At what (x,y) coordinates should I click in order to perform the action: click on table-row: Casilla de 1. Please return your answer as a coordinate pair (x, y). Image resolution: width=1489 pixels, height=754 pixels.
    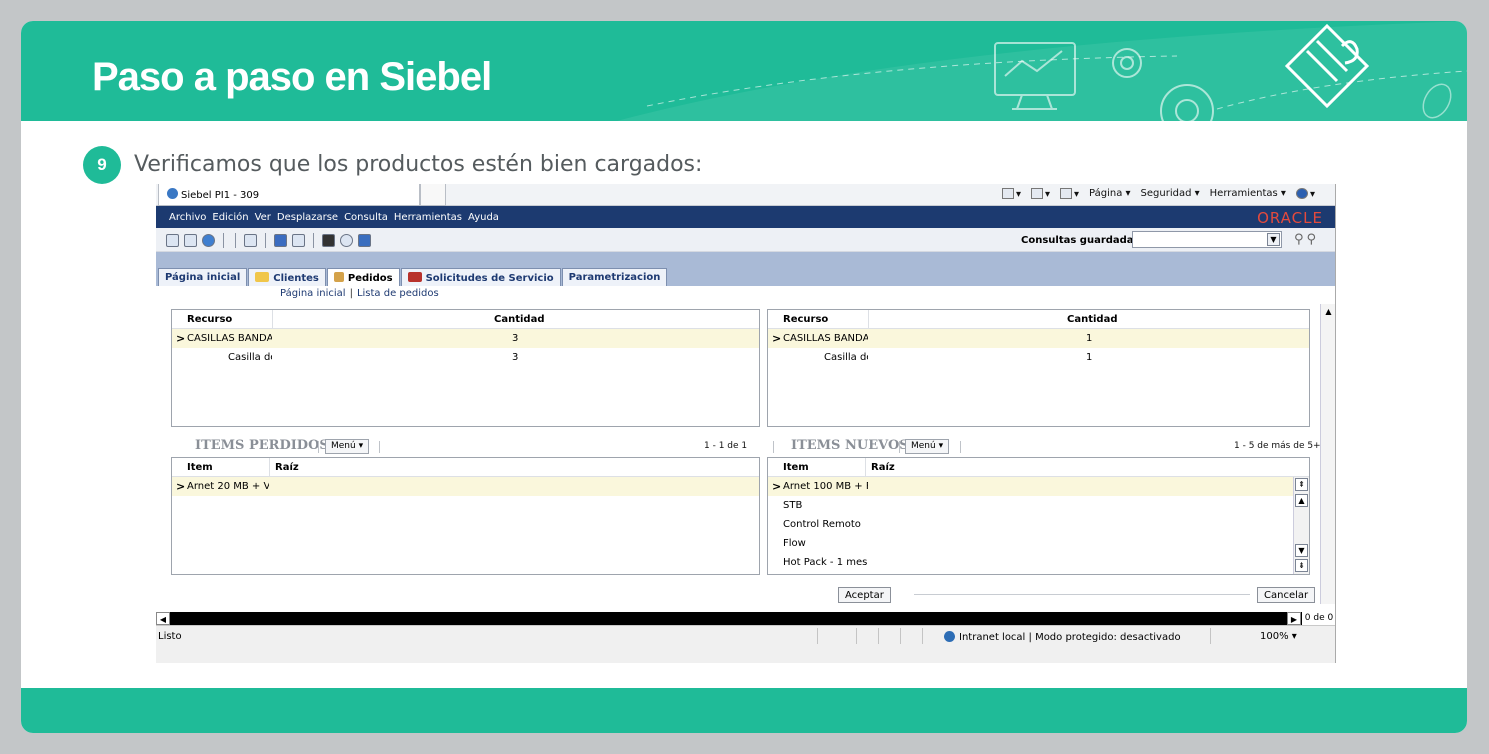
    Looking at the image, I should click on (1038, 357).